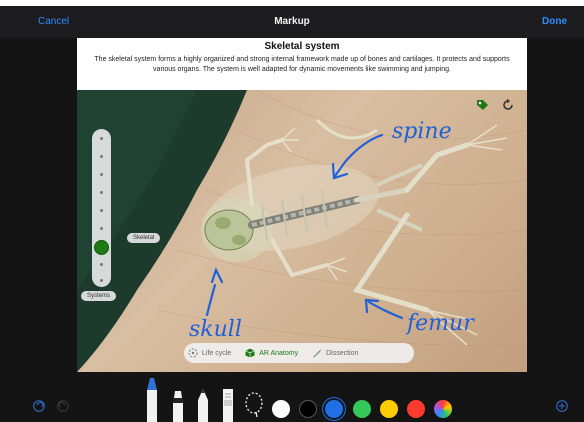 The height and width of the screenshot is (422, 584). What do you see at coordinates (342, 353) in the screenshot?
I see `segment-label: Dissection` at bounding box center [342, 353].